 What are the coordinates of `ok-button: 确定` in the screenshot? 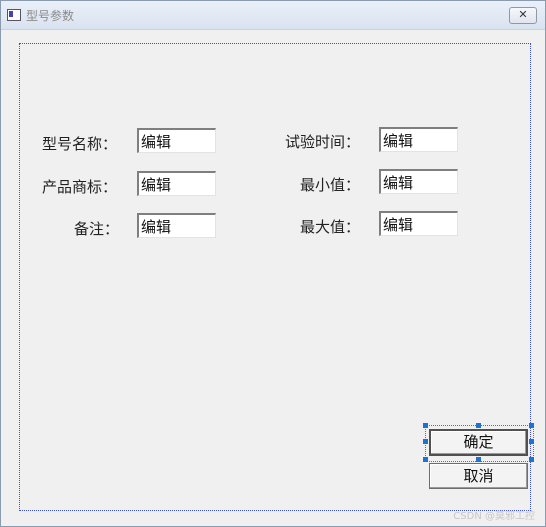 It's located at (478, 442).